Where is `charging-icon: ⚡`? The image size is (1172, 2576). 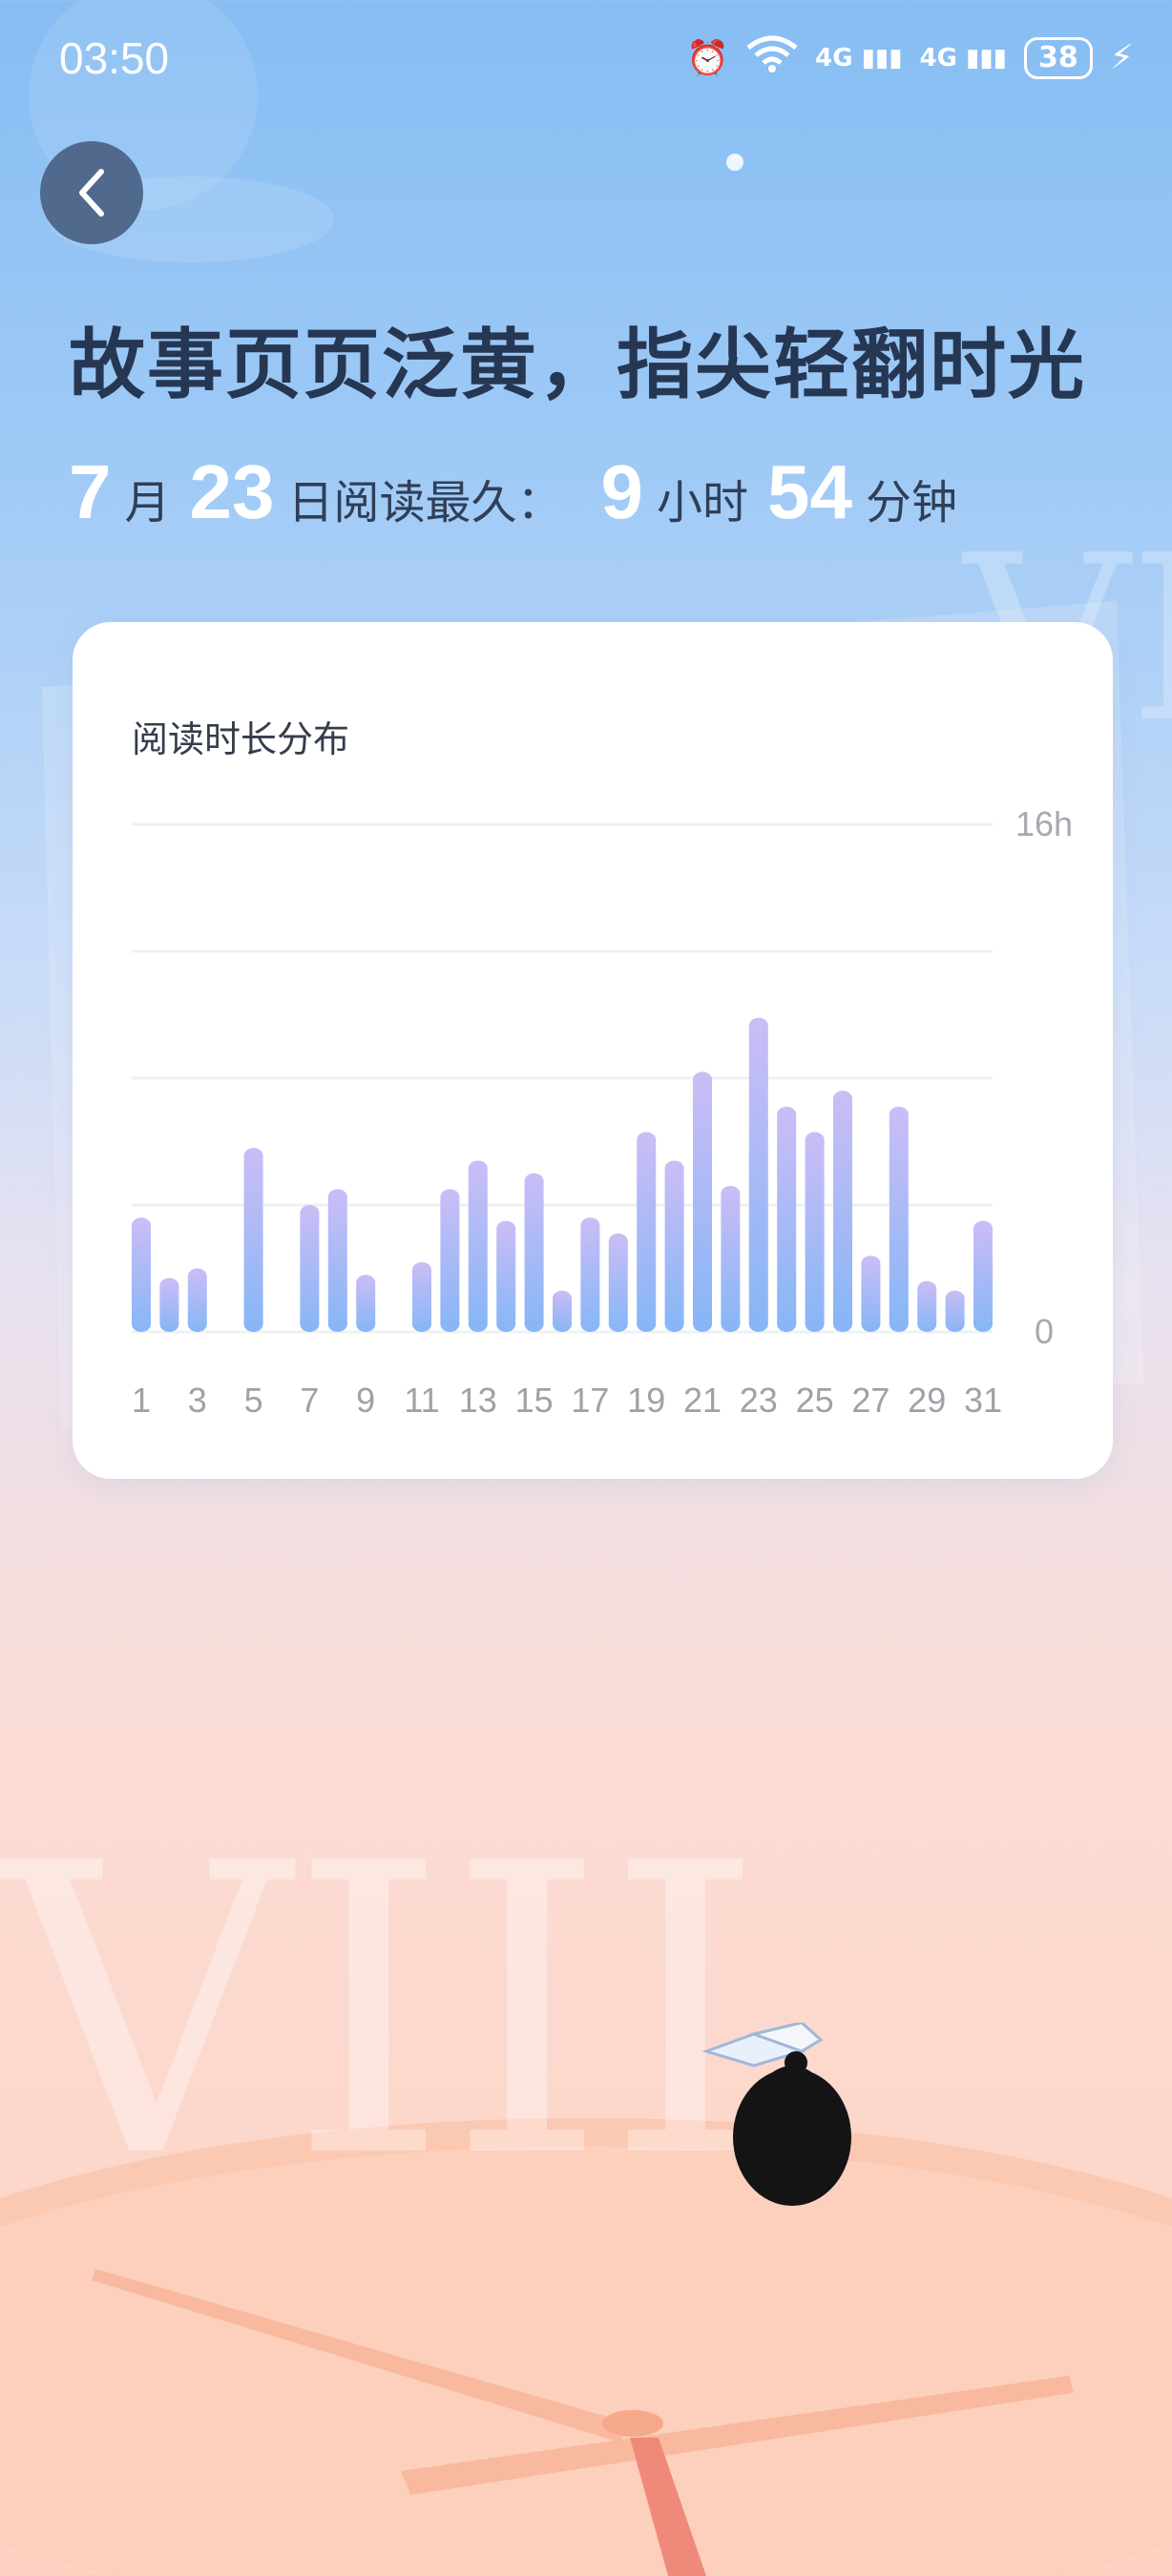 charging-icon: ⚡ is located at coordinates (1121, 57).